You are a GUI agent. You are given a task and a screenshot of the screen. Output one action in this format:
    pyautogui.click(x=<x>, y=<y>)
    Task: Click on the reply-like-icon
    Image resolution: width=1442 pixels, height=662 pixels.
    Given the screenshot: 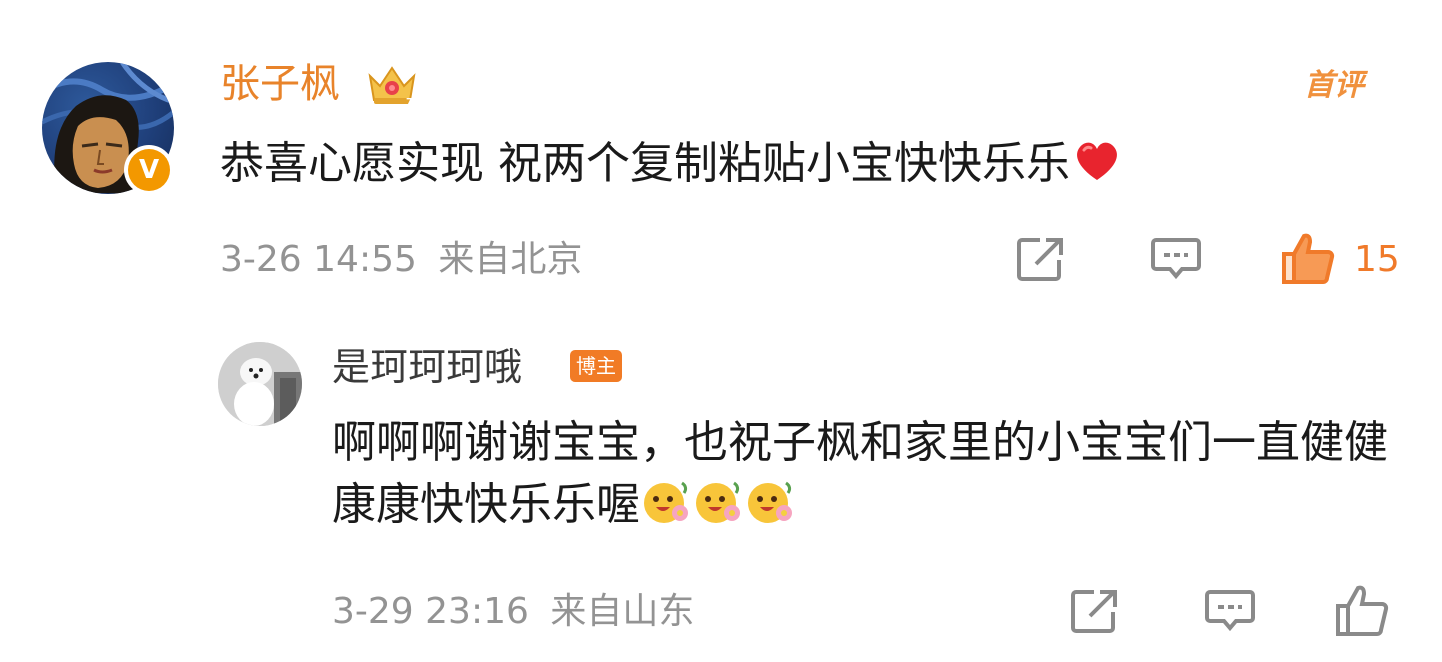 What is the action you would take?
    pyautogui.click(x=1362, y=610)
    